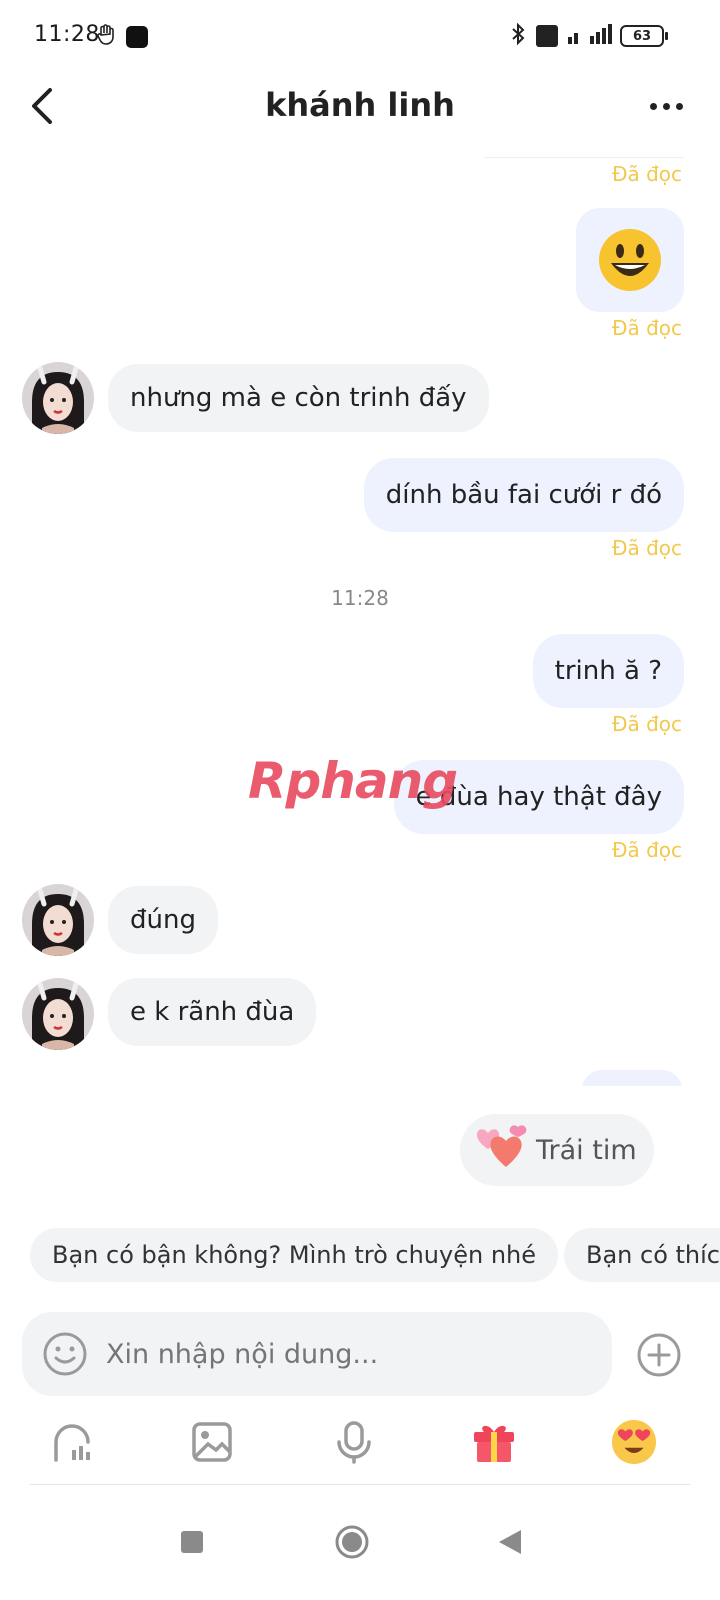  Describe the element at coordinates (360, 598) in the screenshot. I see `message-timestamp: 11:28` at that location.